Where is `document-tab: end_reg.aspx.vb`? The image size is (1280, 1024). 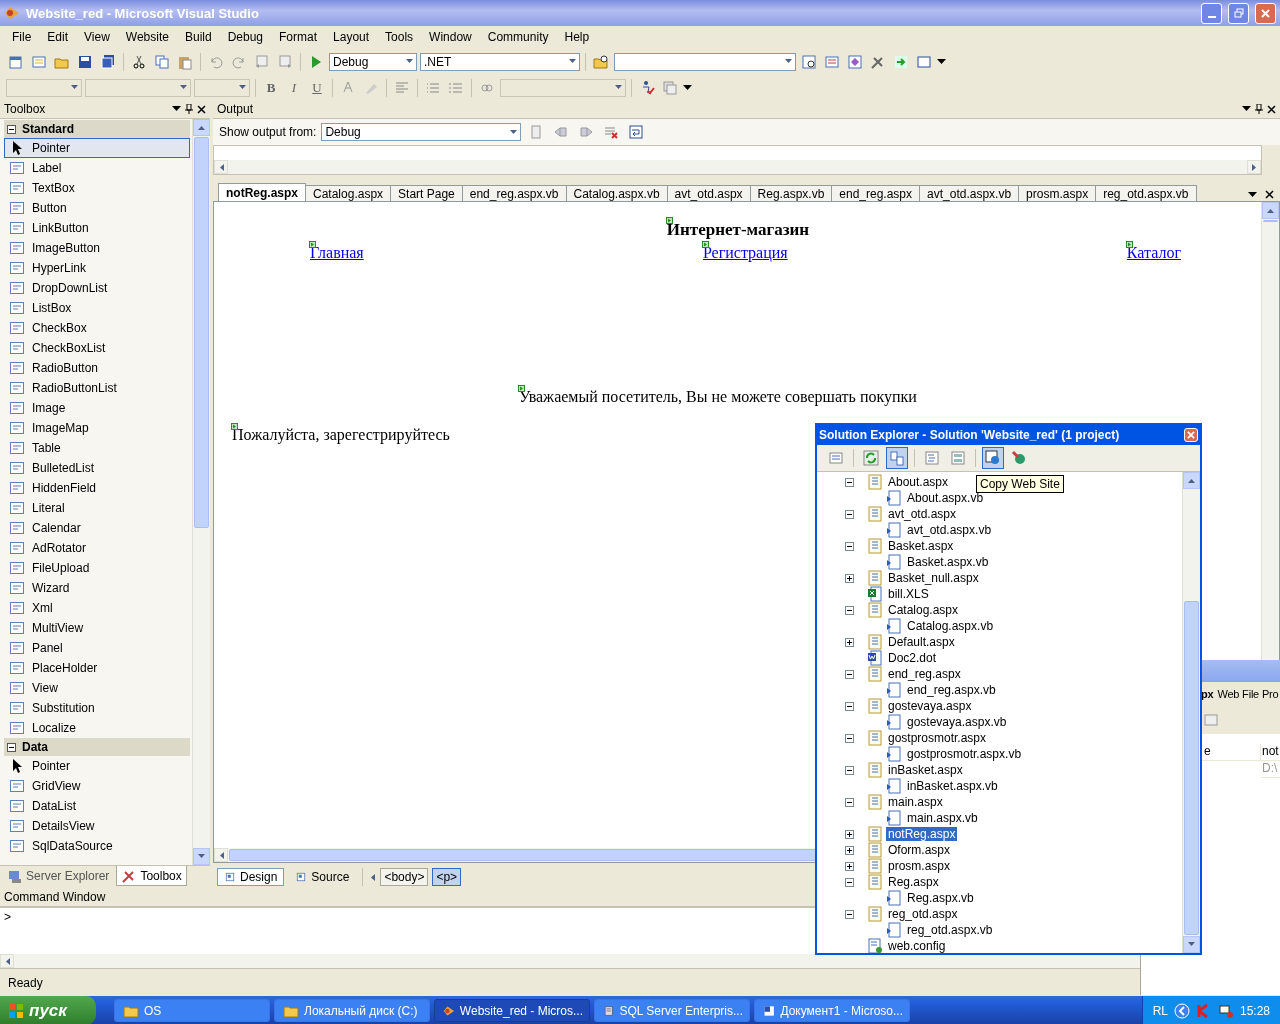
document-tab: end_reg.aspx.vb is located at coordinates (514, 193).